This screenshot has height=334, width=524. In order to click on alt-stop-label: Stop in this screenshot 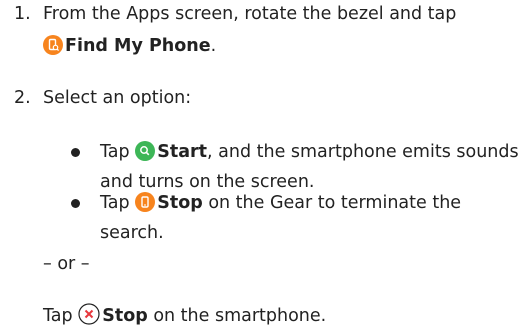, I will do `click(125, 316)`.